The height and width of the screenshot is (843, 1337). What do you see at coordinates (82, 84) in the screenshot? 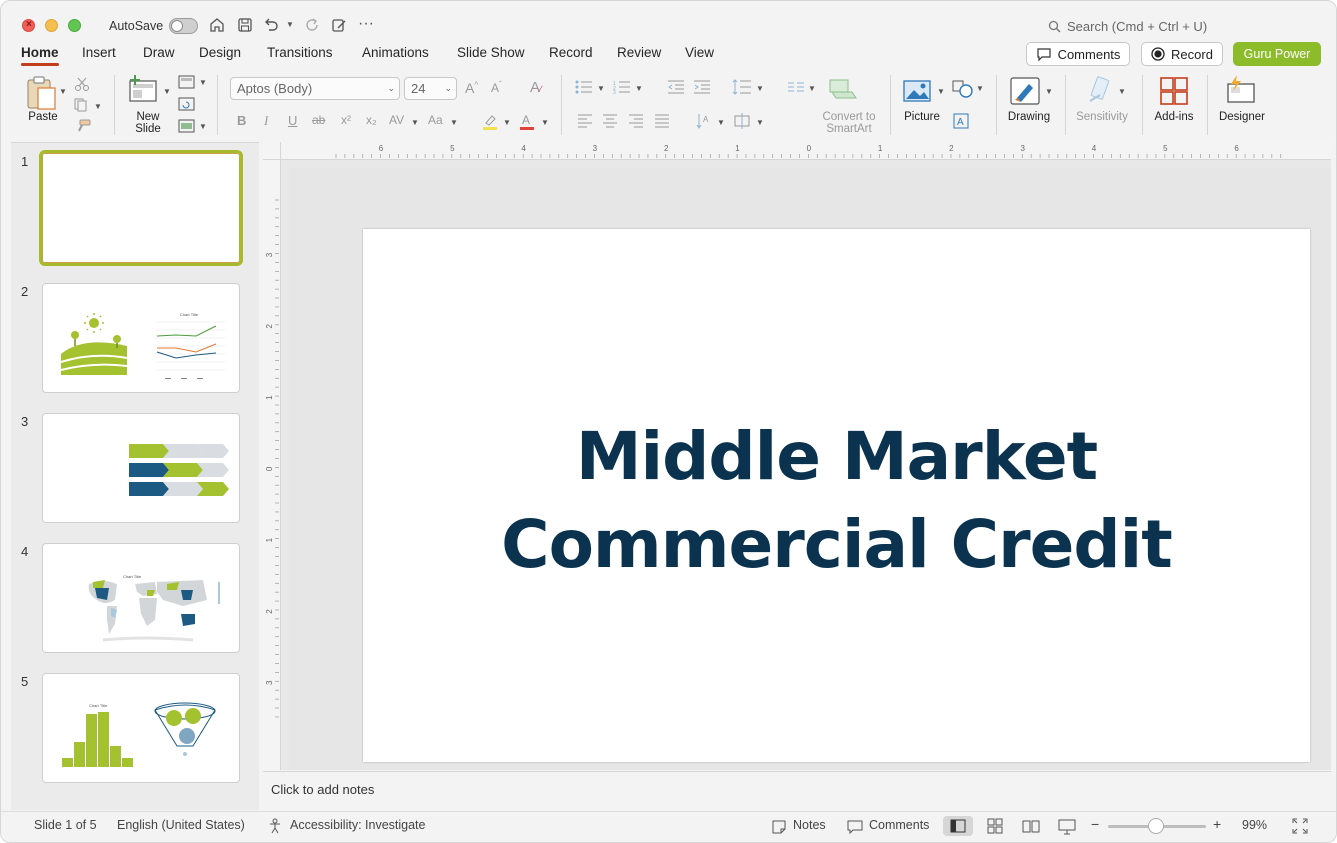
I see `cut-icon` at bounding box center [82, 84].